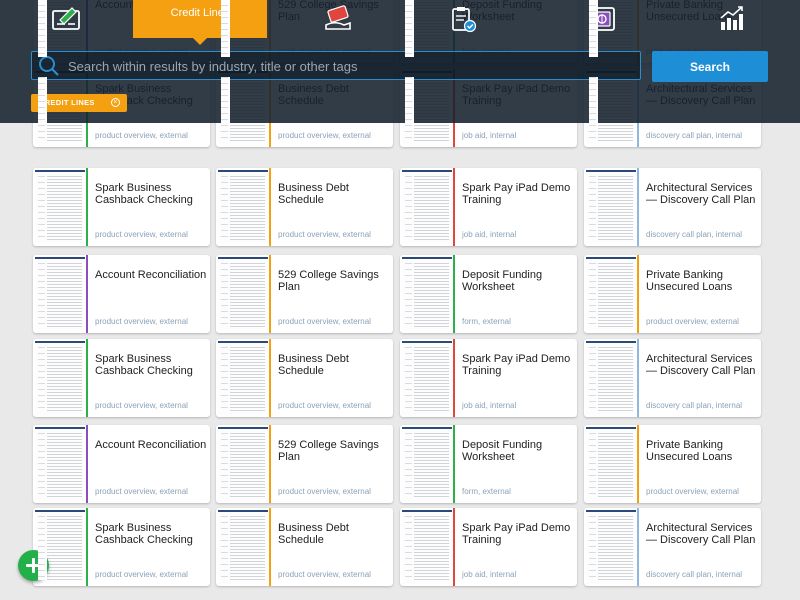  I want to click on card-hand-icon, so click(338, 19).